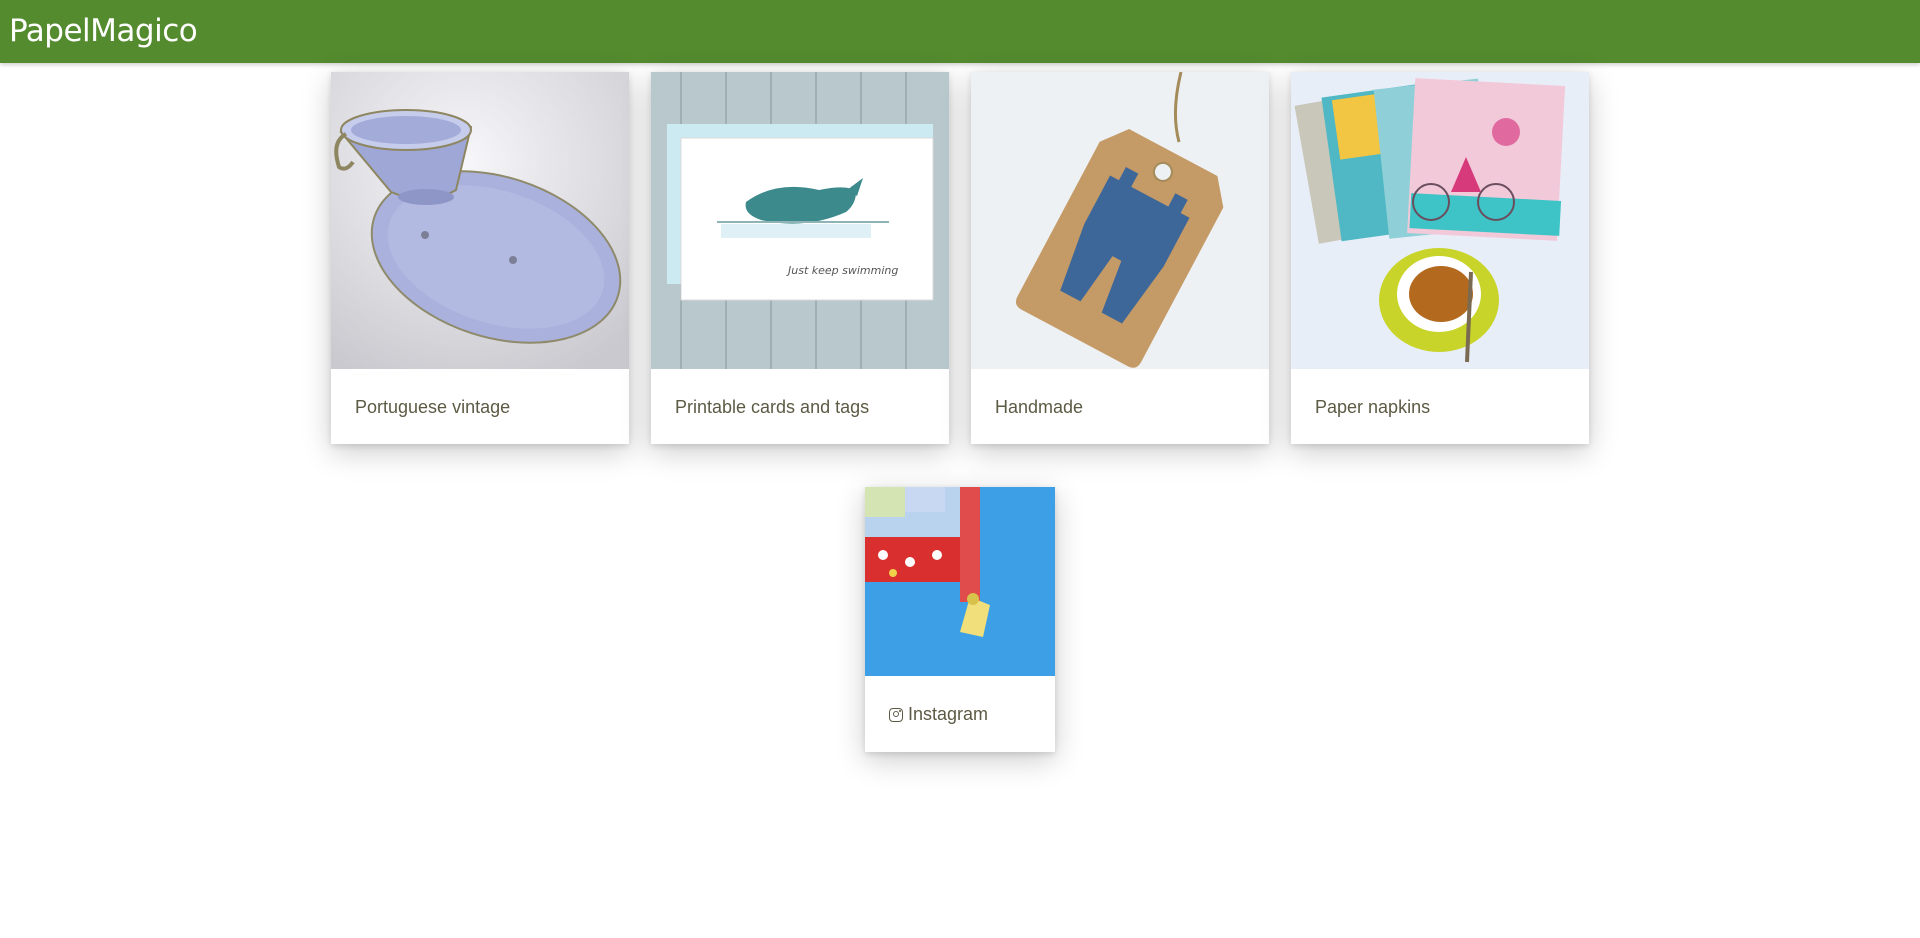 The image size is (1920, 938). Describe the element at coordinates (960, 581) in the screenshot. I see `instagram-image` at that location.